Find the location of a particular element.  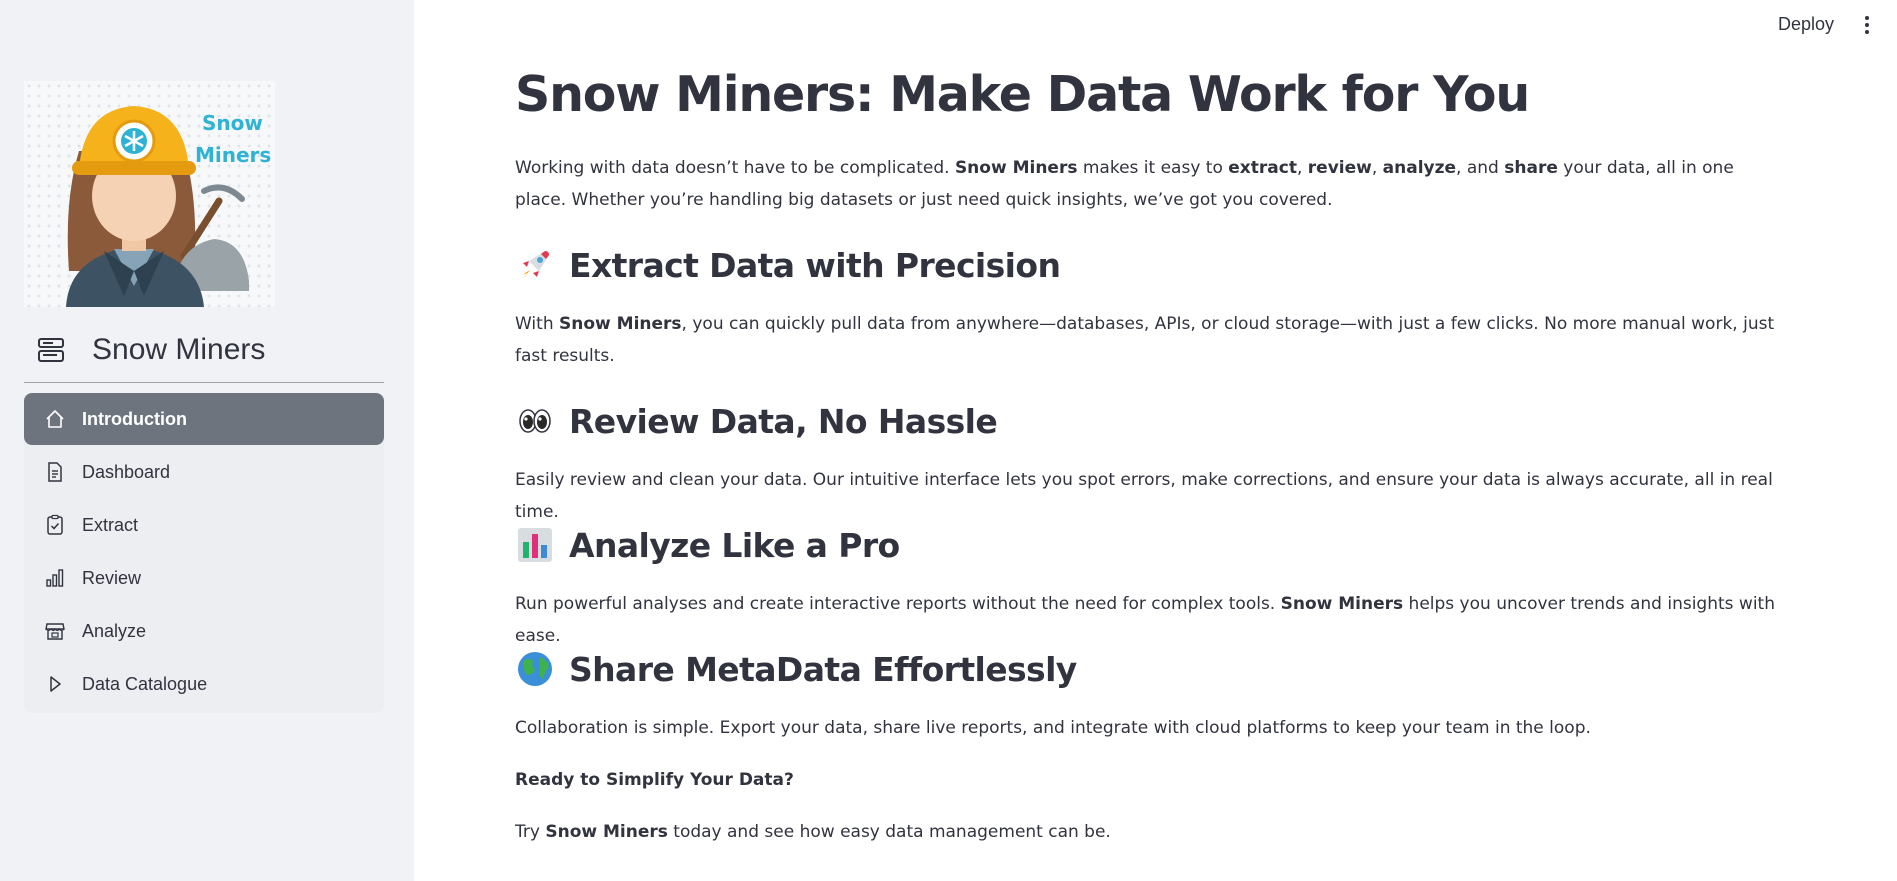

section-heading-text: Share MetaData Effortlessly is located at coordinates (823, 669).